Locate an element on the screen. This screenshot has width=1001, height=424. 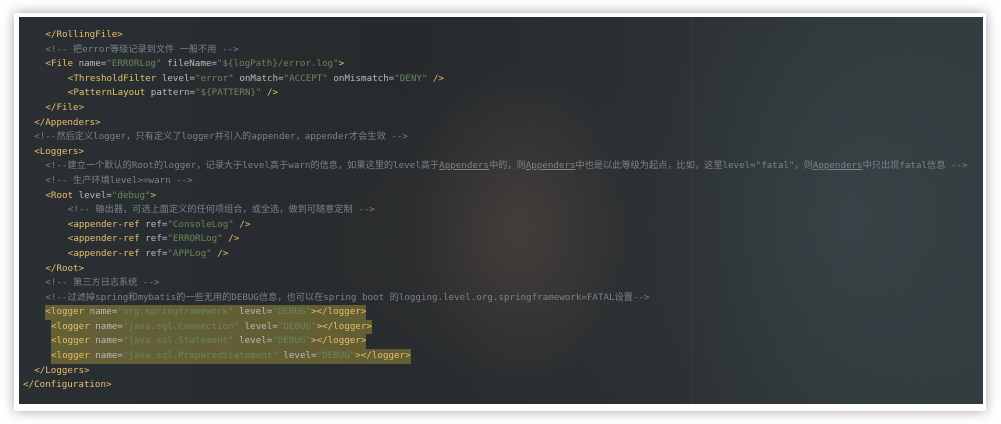
code-line: </Root> is located at coordinates (493, 269).